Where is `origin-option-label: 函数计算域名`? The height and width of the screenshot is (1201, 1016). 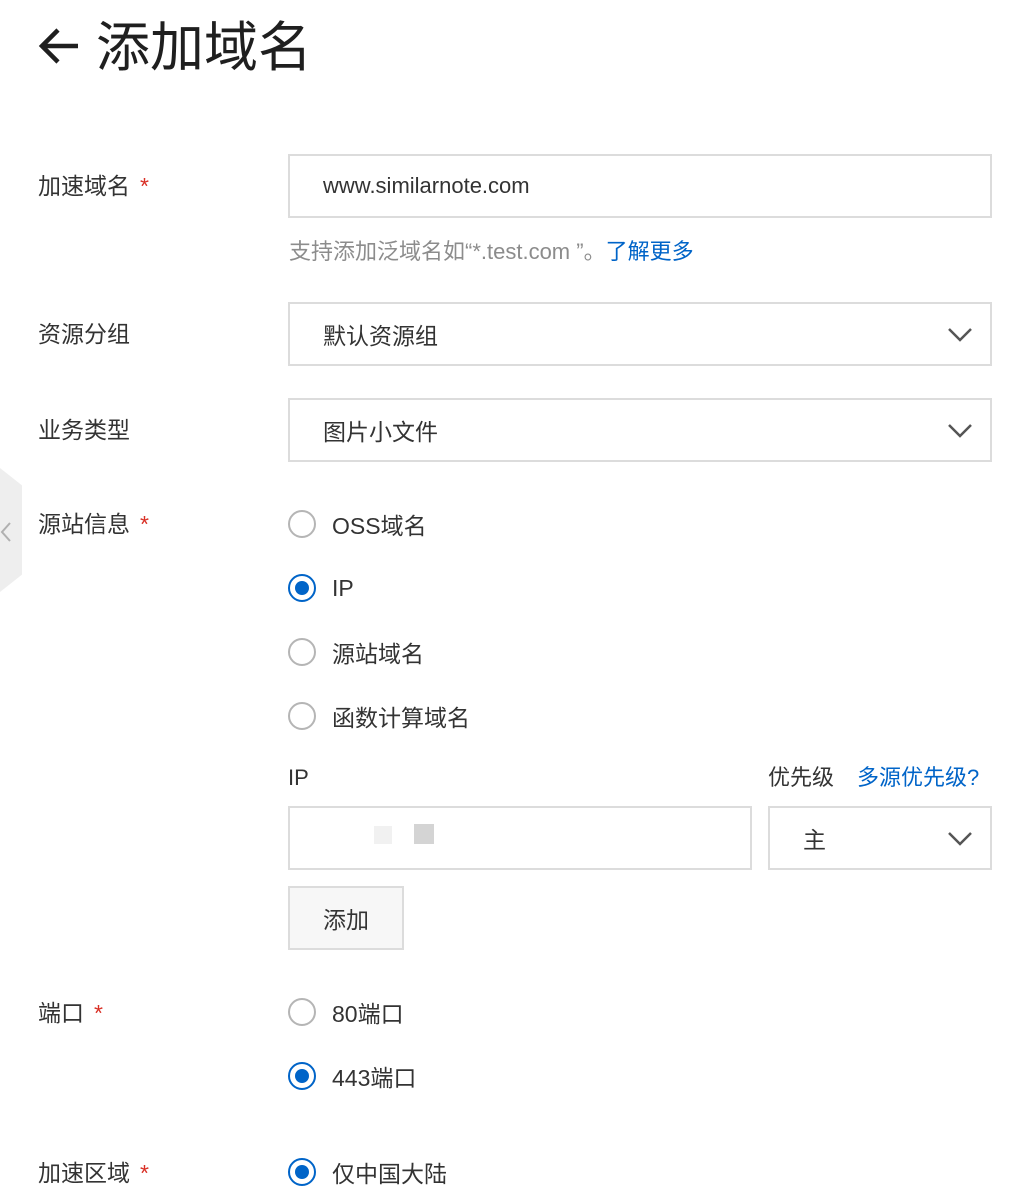
origin-option-label: 函数计算域名 is located at coordinates (401, 718).